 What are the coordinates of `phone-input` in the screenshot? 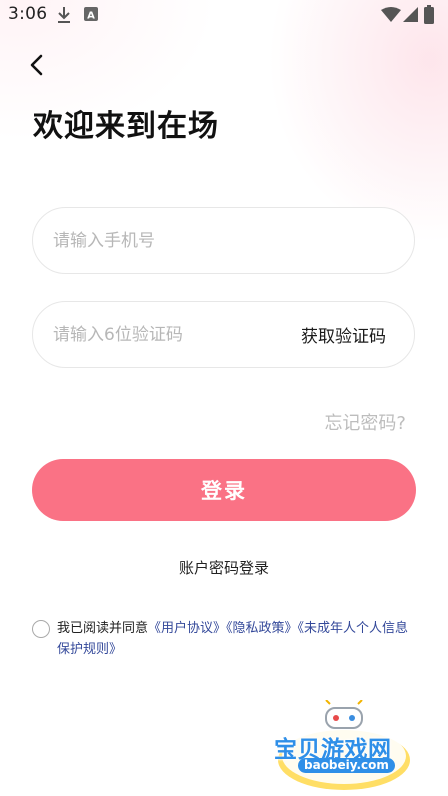 It's located at (173, 240).